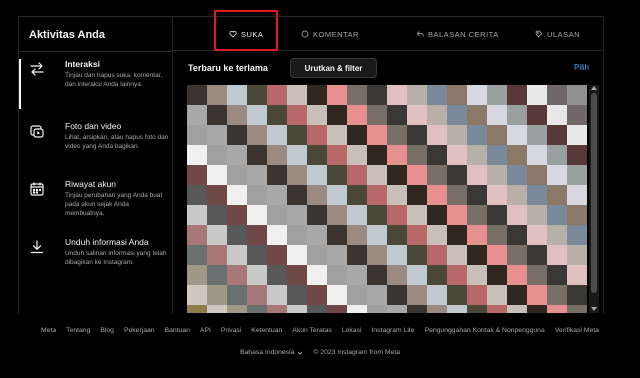 The height and width of the screenshot is (378, 640). What do you see at coordinates (312, 330) in the screenshot?
I see `footer-link: Akun Teratas` at bounding box center [312, 330].